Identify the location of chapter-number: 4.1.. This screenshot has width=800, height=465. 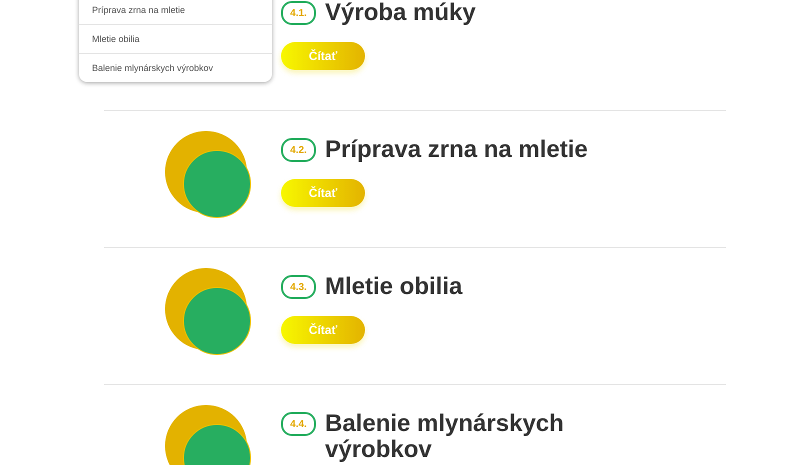
(298, 13).